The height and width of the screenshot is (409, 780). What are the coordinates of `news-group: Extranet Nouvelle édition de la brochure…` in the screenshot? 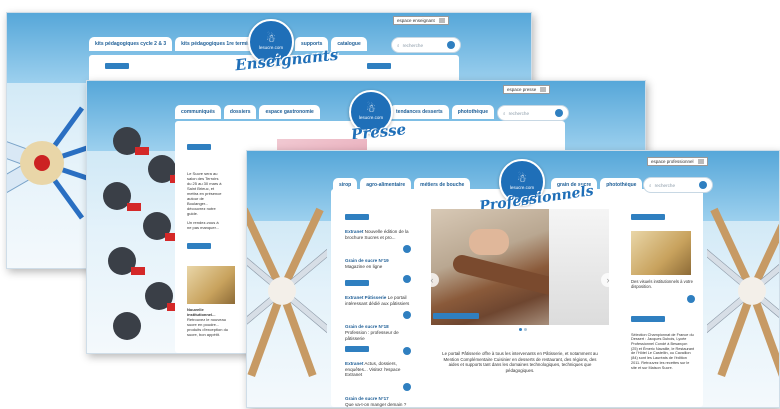 It's located at (378, 245).